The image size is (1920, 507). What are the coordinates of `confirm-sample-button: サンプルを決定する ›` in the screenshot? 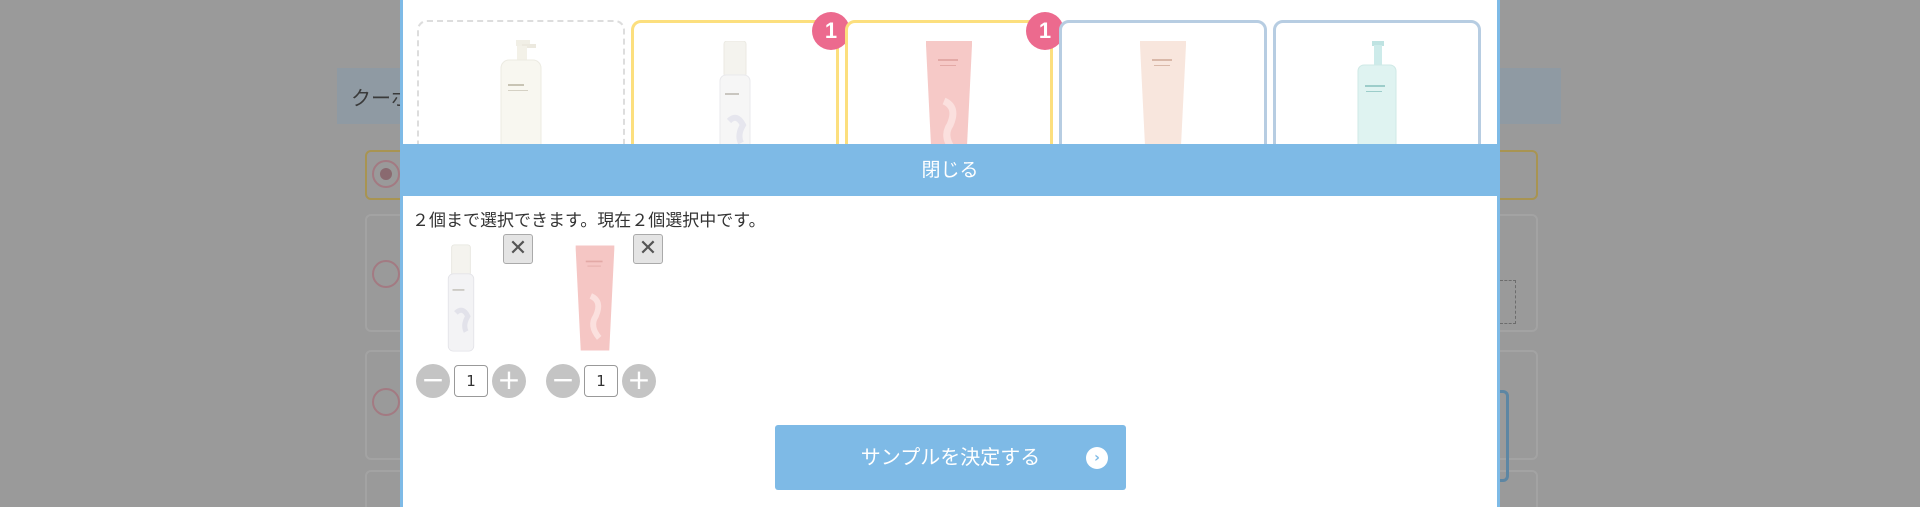 It's located at (950, 457).